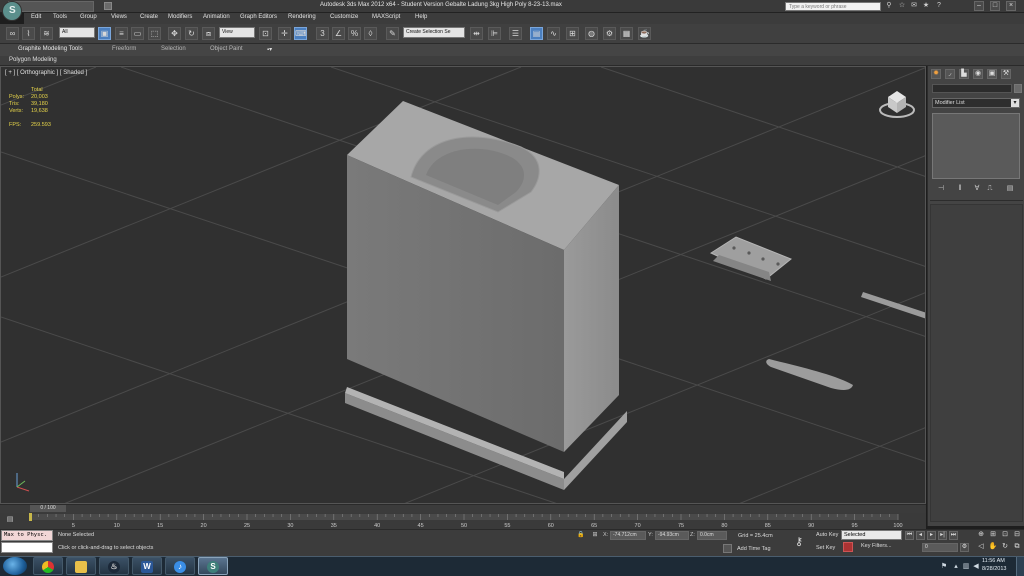 This screenshot has width=1024, height=576. I want to click on curve-editor-icon: ∿, so click(553, 33).